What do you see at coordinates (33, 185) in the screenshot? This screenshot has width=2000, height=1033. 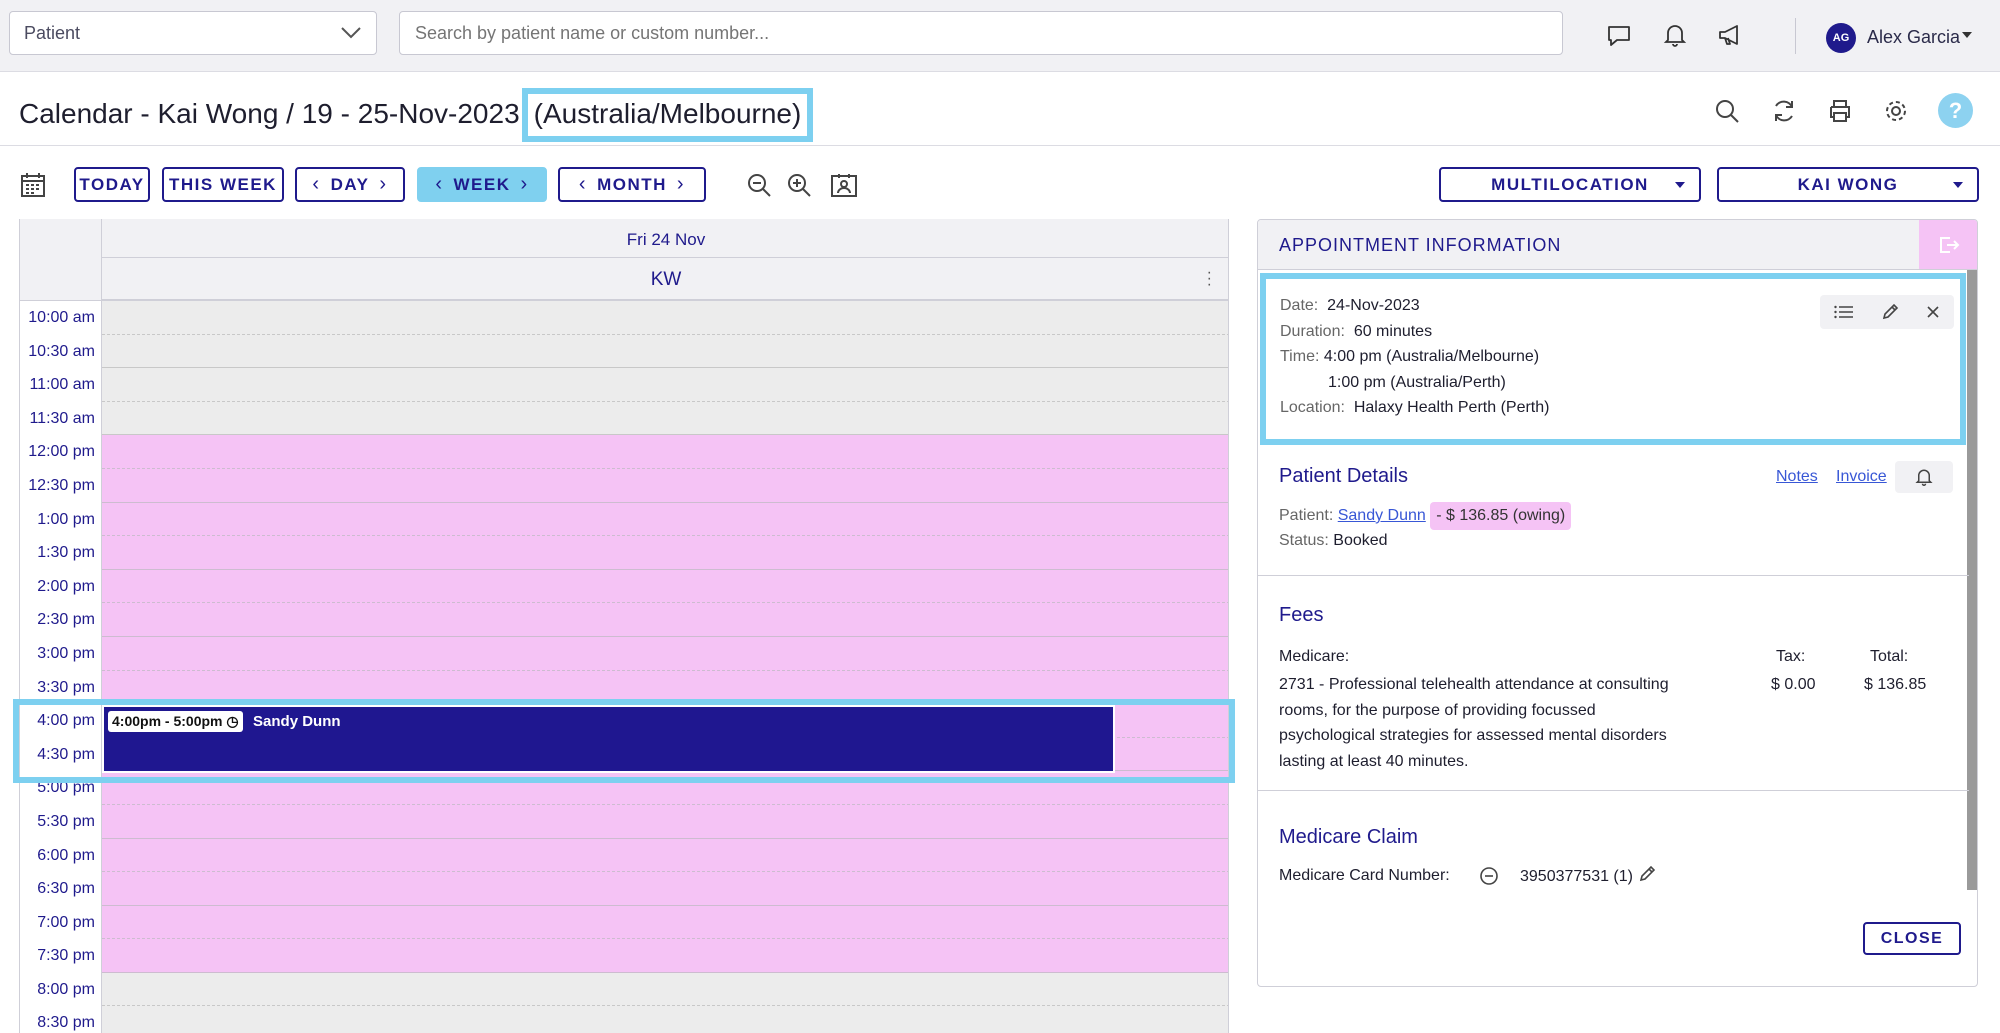 I see `calendar-icon` at bounding box center [33, 185].